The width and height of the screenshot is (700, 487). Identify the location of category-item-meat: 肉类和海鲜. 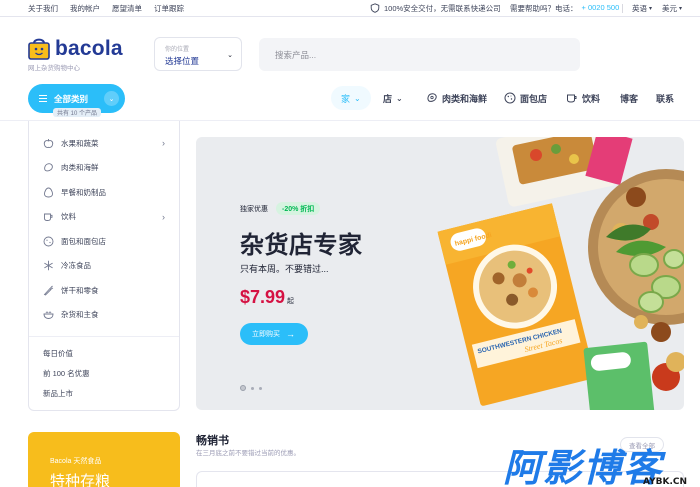
(104, 168).